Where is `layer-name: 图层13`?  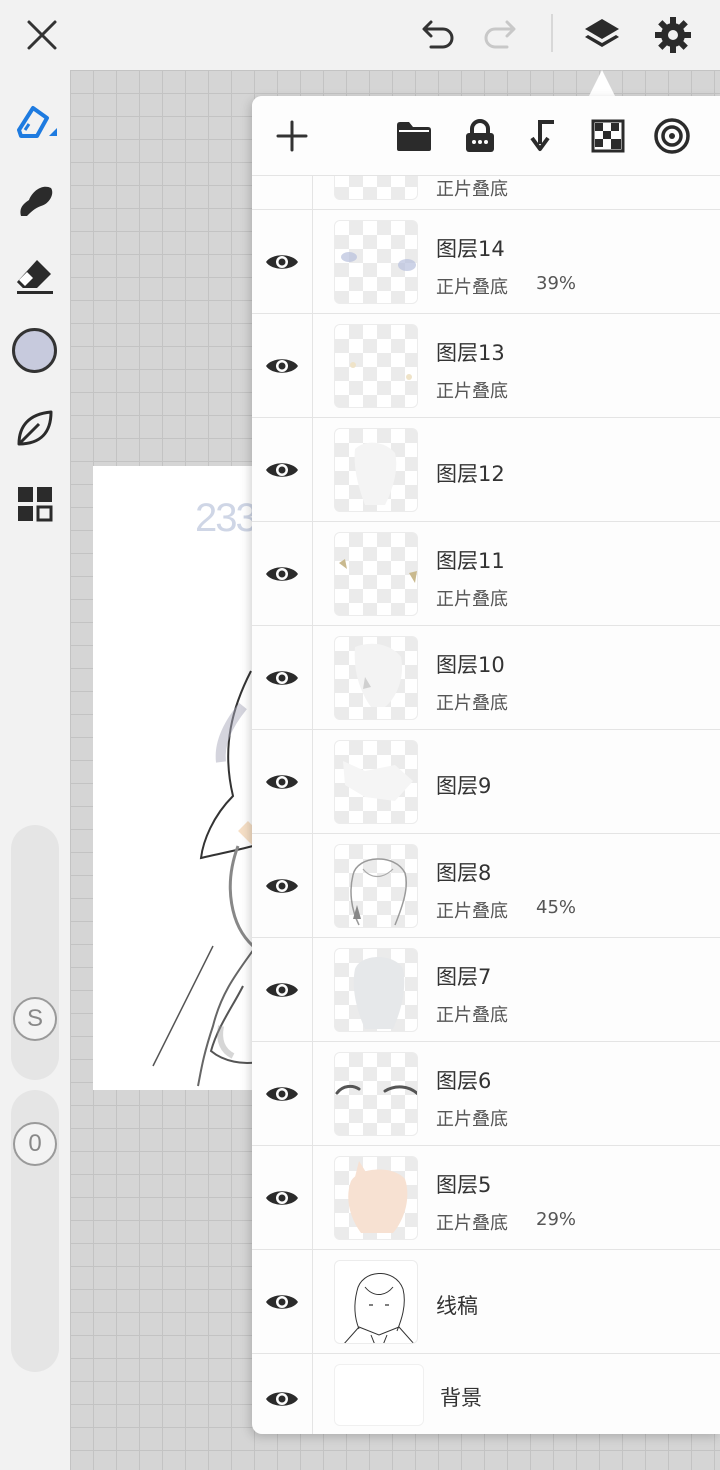
layer-name: 图层13 is located at coordinates (470, 353).